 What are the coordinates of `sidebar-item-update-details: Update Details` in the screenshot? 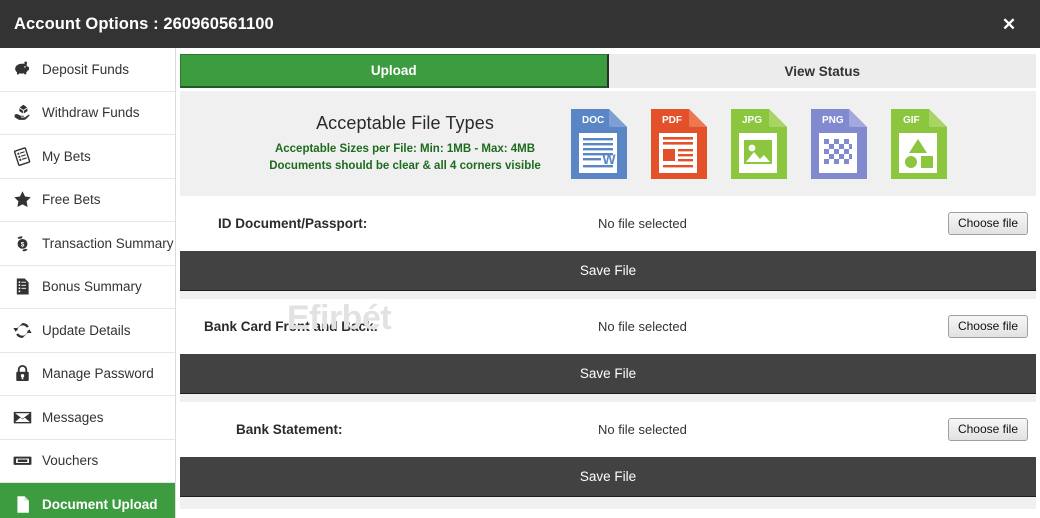 It's located at (87, 331).